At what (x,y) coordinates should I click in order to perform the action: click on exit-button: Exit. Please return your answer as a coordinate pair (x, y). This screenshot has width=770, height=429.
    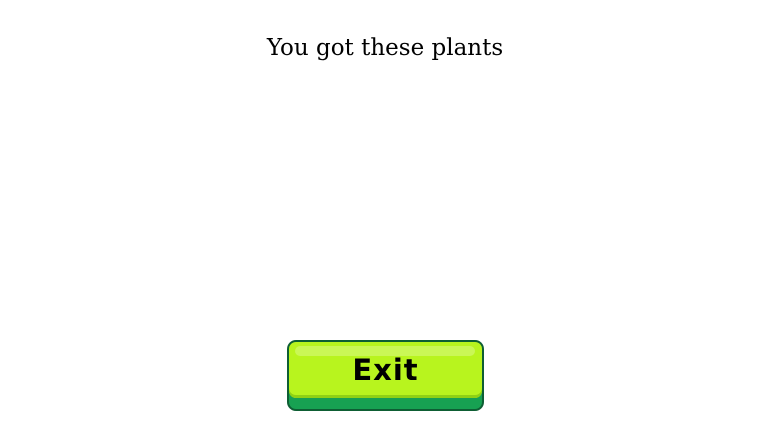
    Looking at the image, I should click on (385, 375).